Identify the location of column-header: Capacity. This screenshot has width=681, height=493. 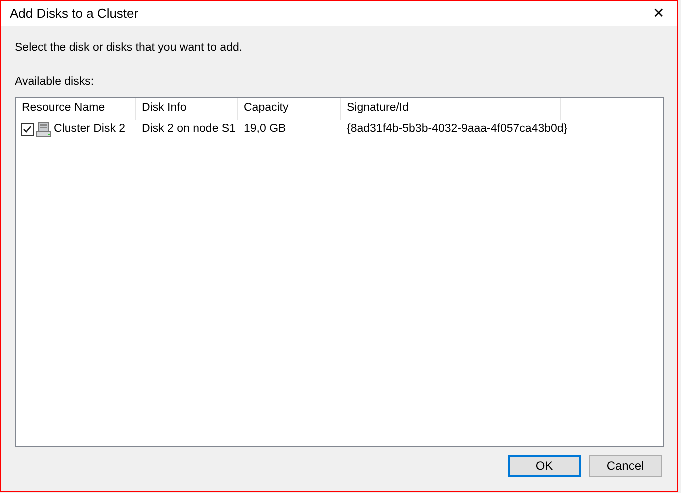
(289, 109).